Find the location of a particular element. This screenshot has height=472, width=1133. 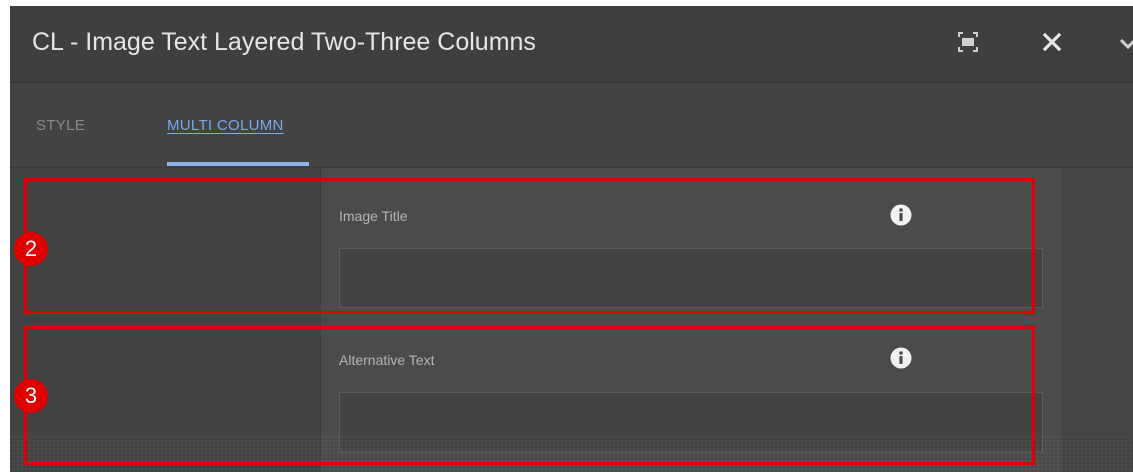

active-tab-indicator is located at coordinates (238, 164).